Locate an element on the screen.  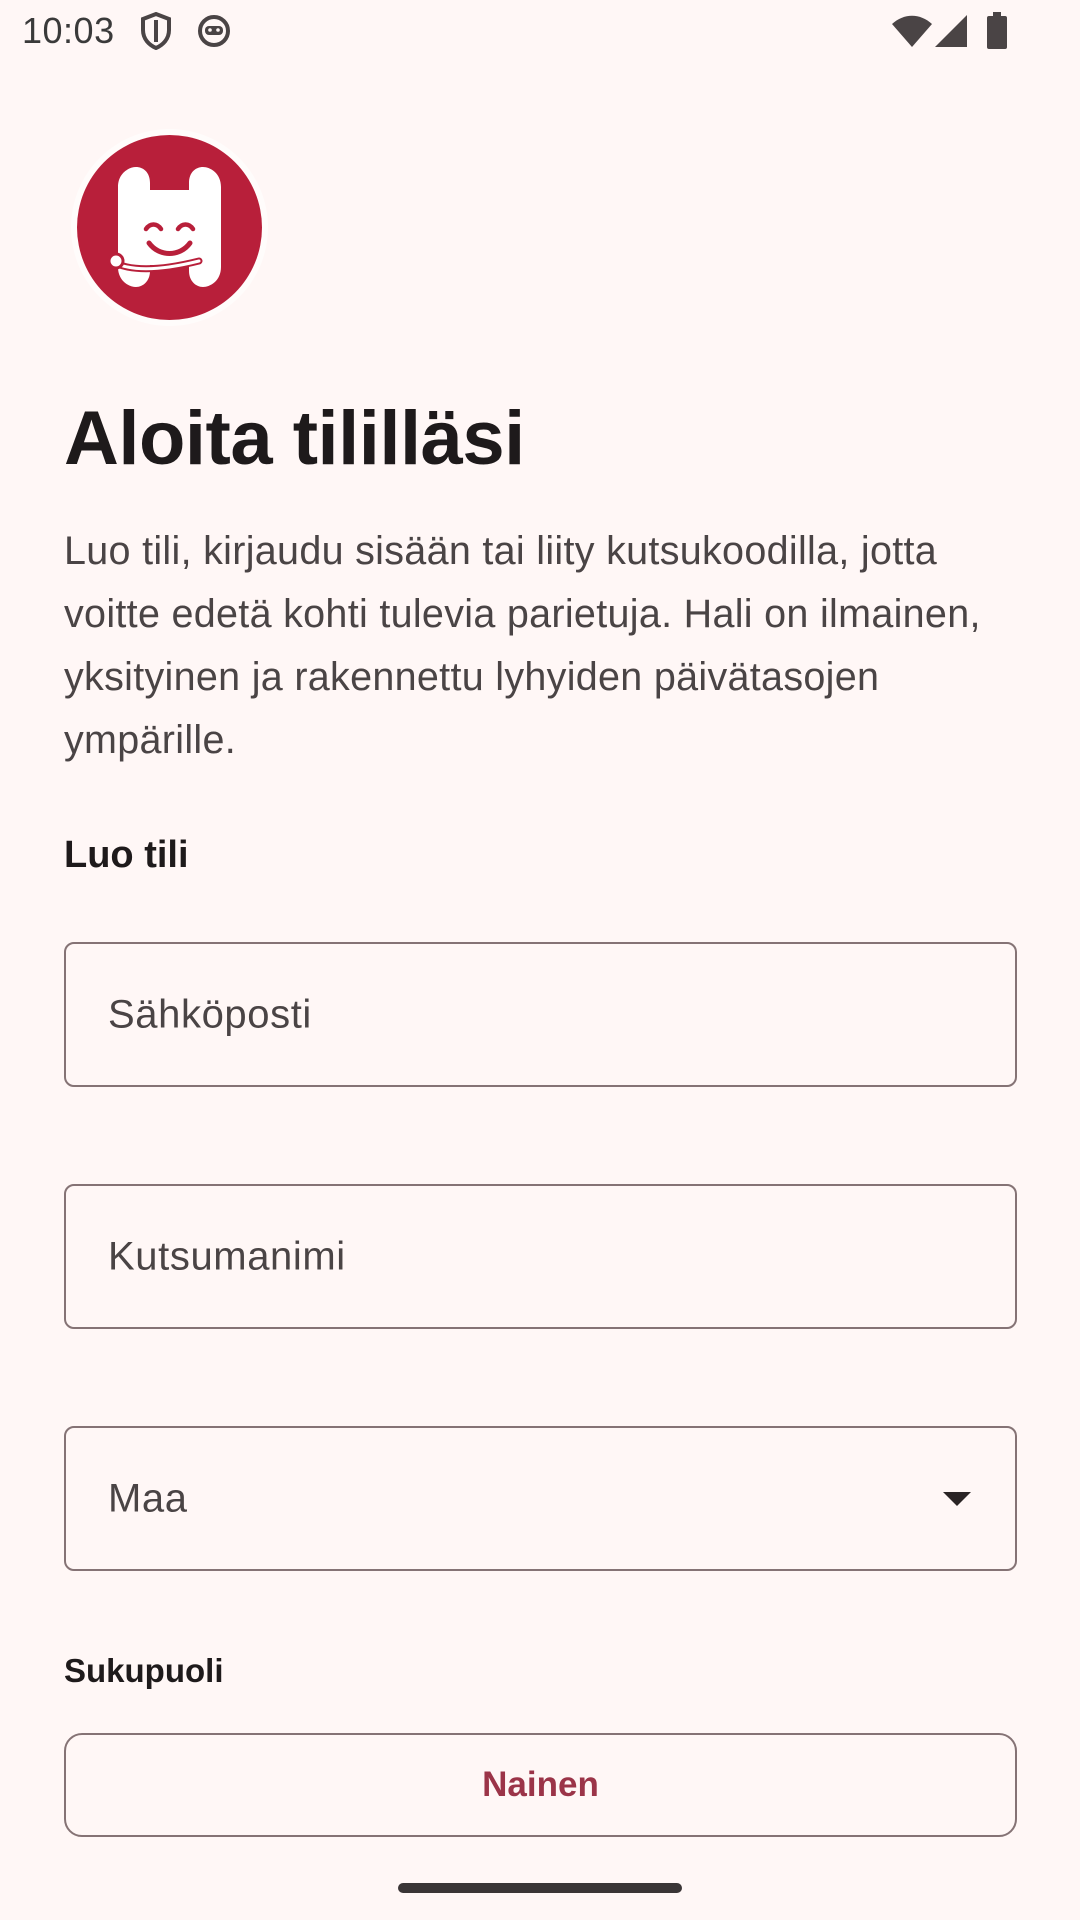
gender-option-female-button: Nainen is located at coordinates (540, 1785).